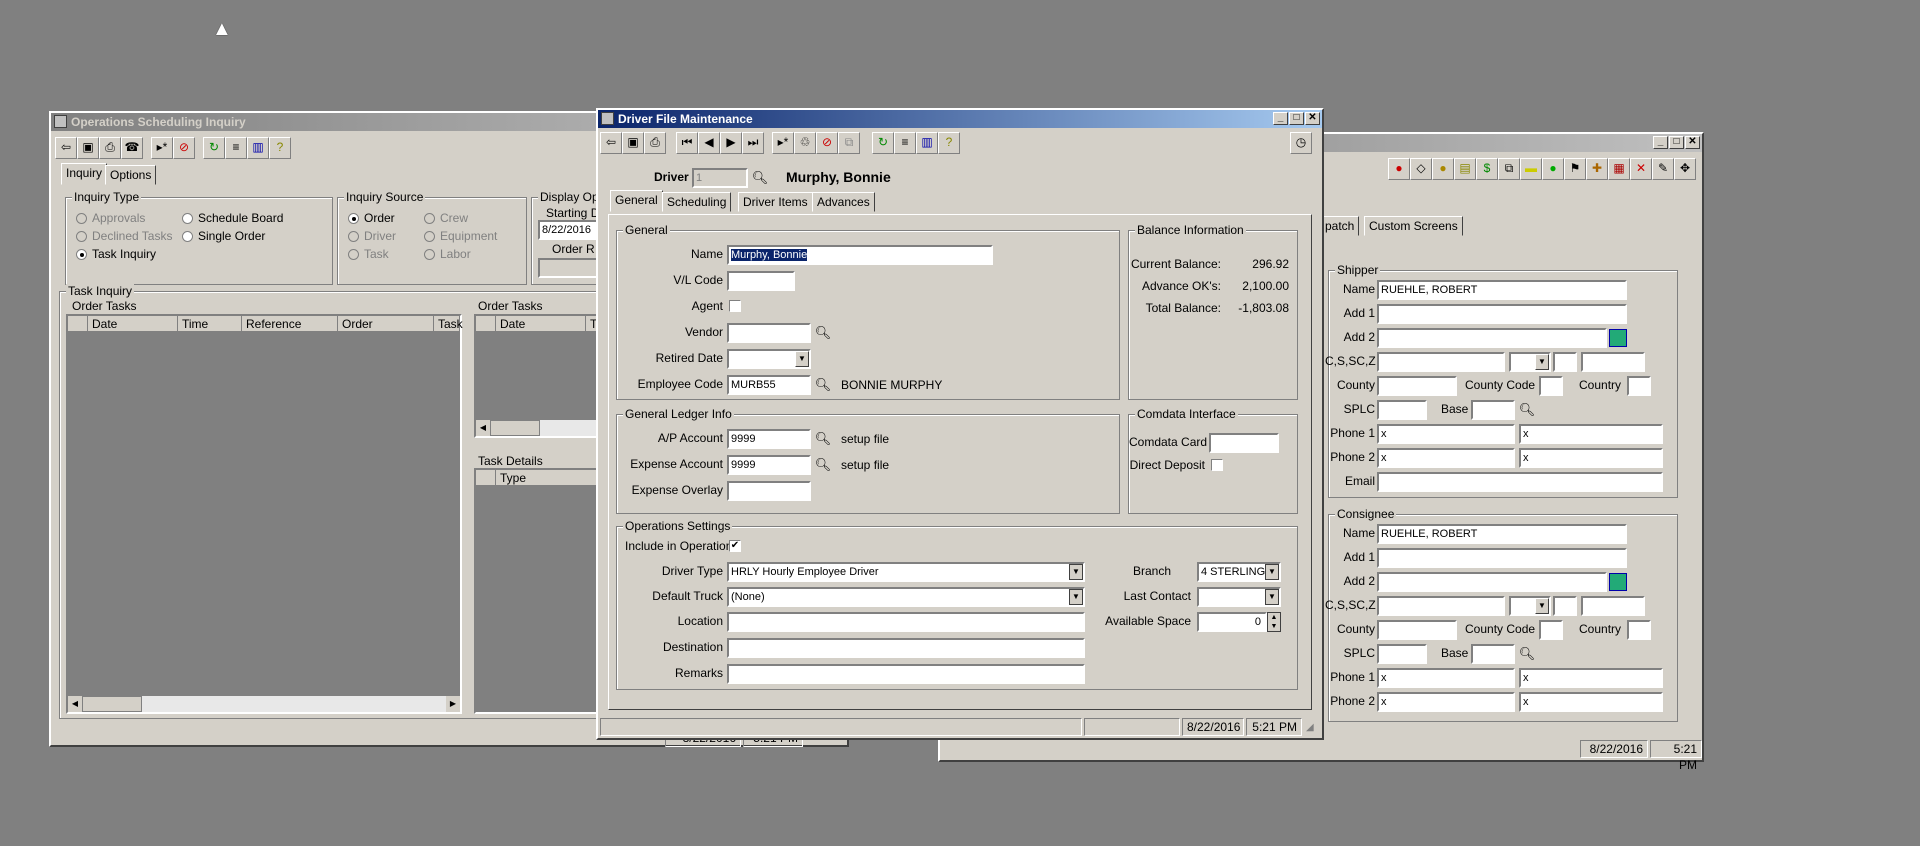 The image size is (1920, 846). I want to click on radio-declined-tasks, so click(81, 236).